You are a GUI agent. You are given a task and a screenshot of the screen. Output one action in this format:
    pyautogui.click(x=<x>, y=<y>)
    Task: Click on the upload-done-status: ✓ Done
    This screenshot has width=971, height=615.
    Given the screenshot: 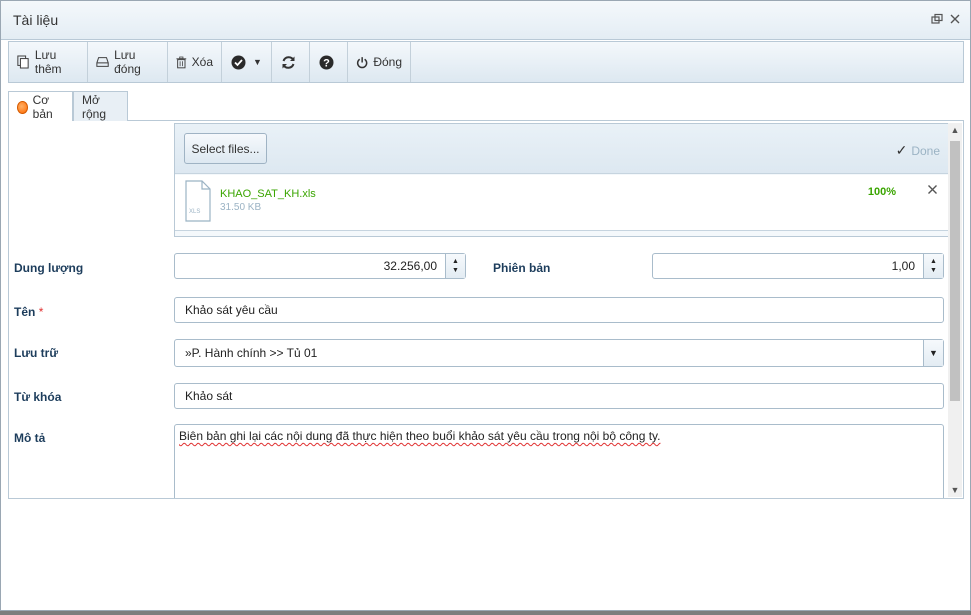 What is the action you would take?
    pyautogui.click(x=918, y=150)
    